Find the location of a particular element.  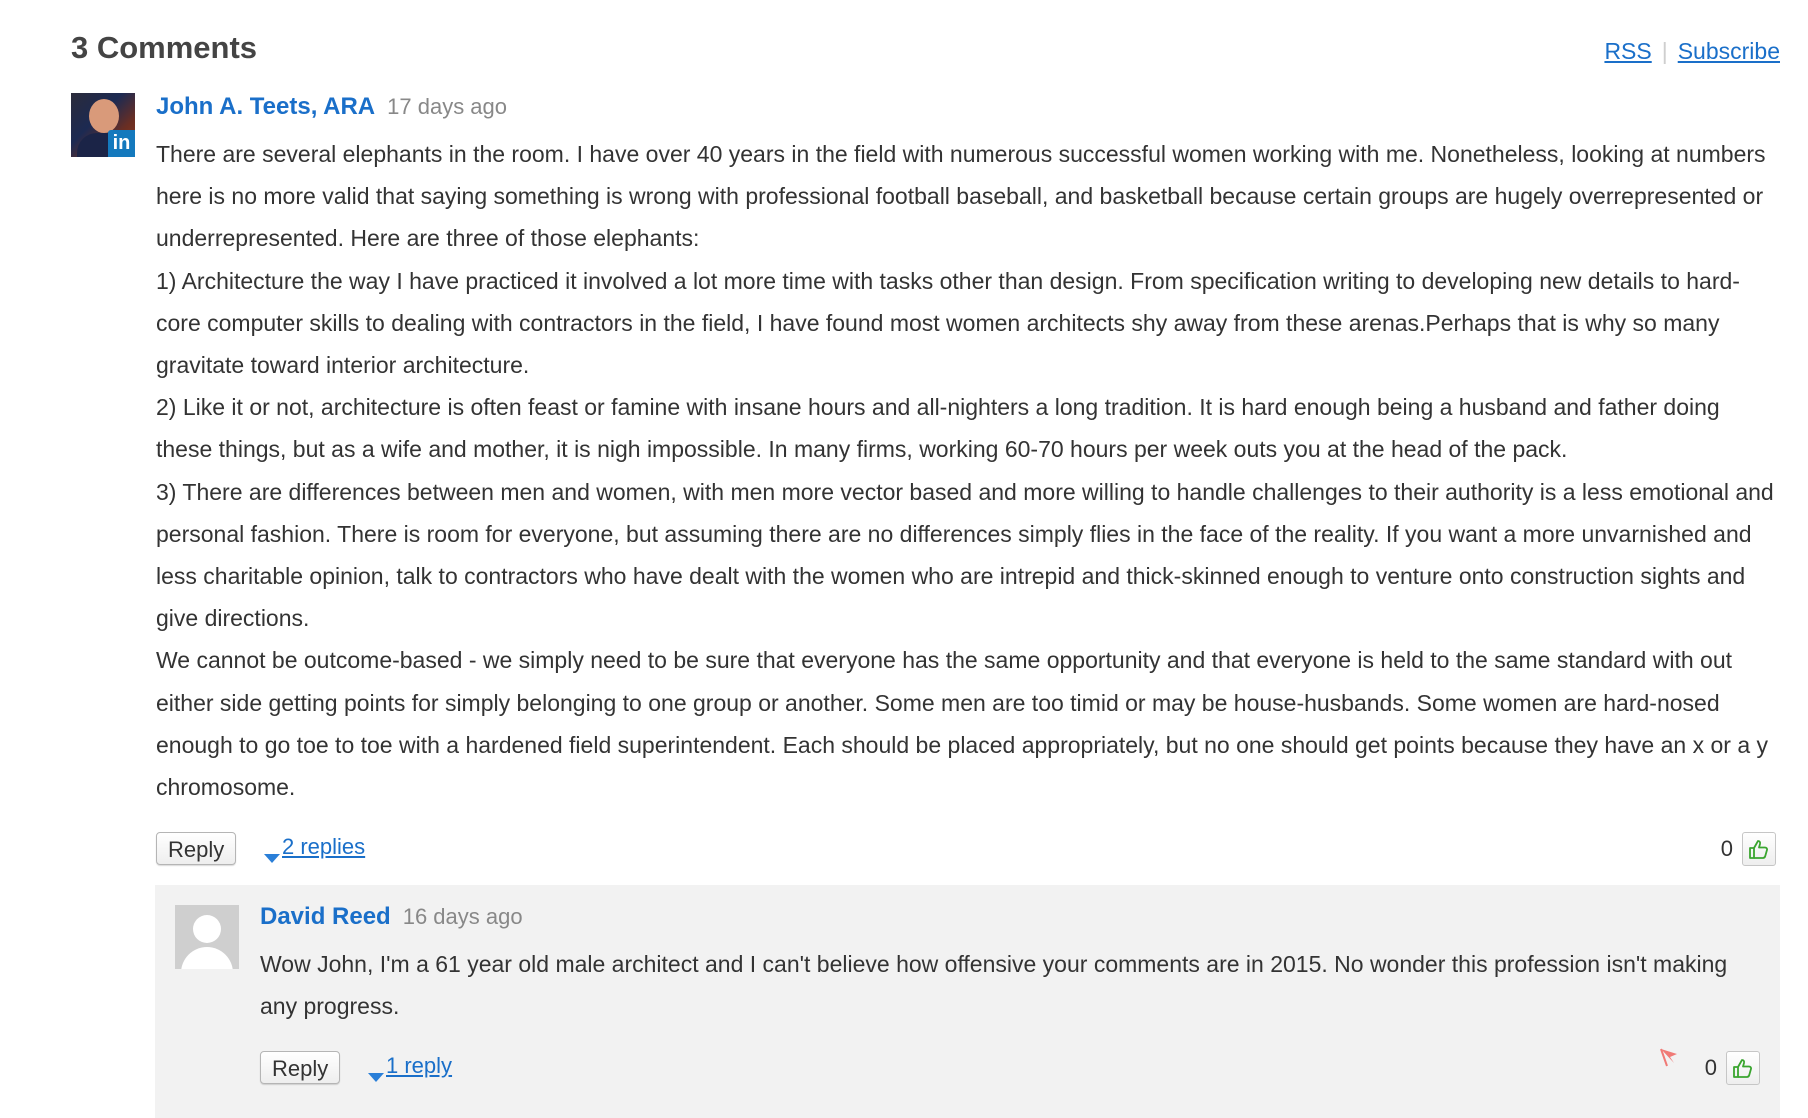

replies-toggle: 1 reply is located at coordinates (410, 1068).